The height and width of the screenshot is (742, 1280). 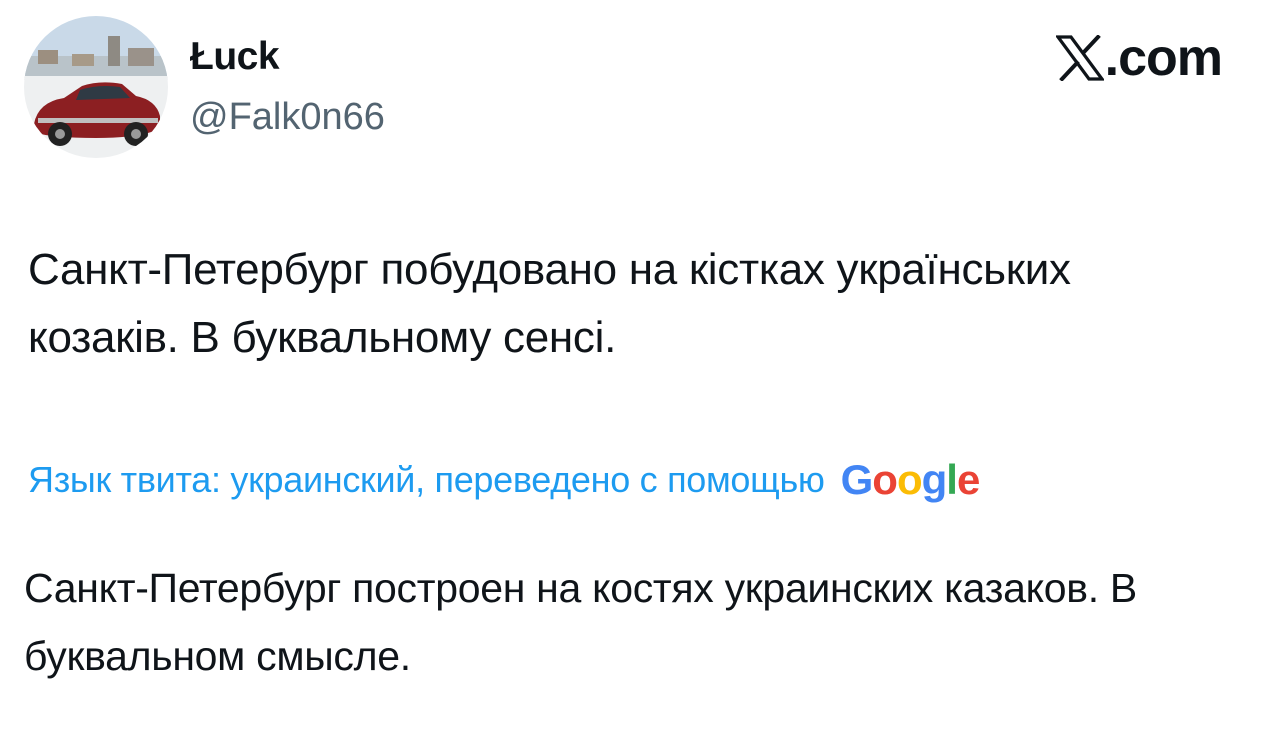 I want to click on x-com-brand: .com, so click(x=1139, y=58).